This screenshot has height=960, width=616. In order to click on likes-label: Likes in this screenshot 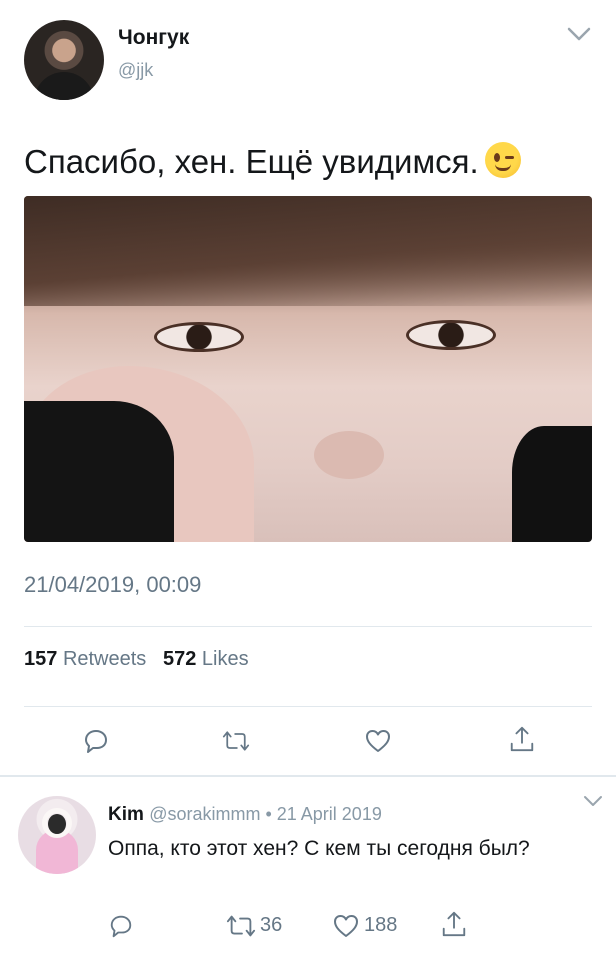, I will do `click(225, 659)`.